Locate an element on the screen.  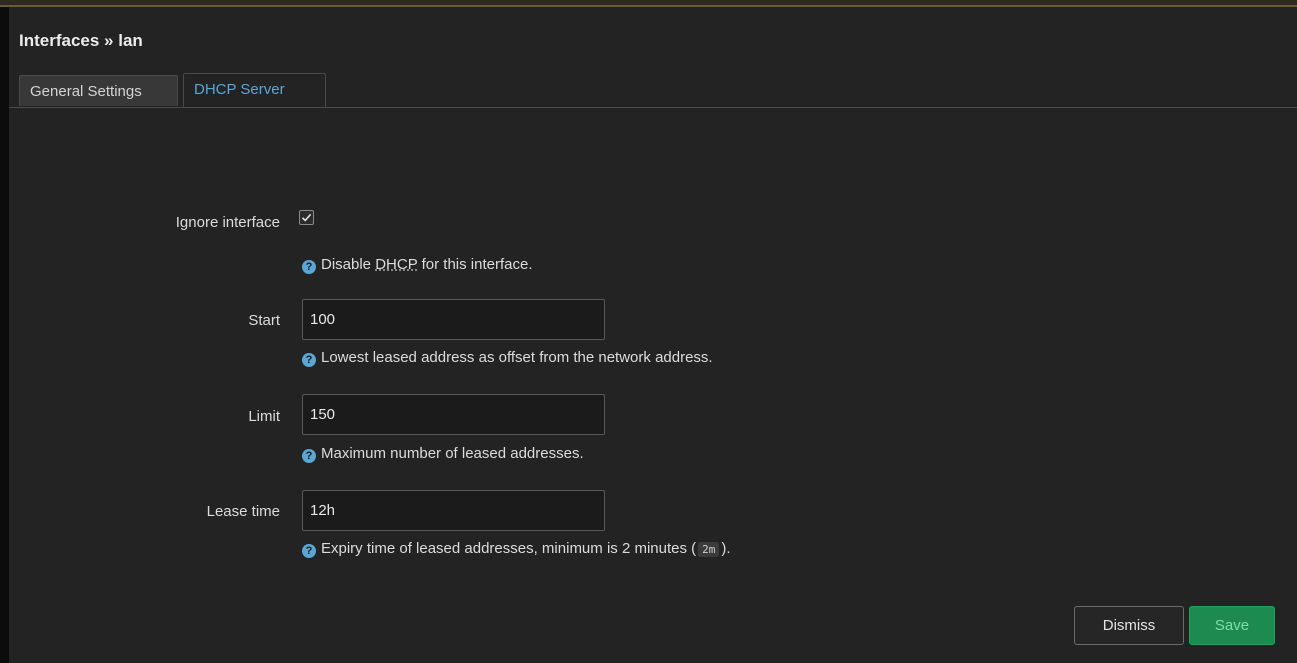
tab-general-settings: General Settings is located at coordinates (98, 90).